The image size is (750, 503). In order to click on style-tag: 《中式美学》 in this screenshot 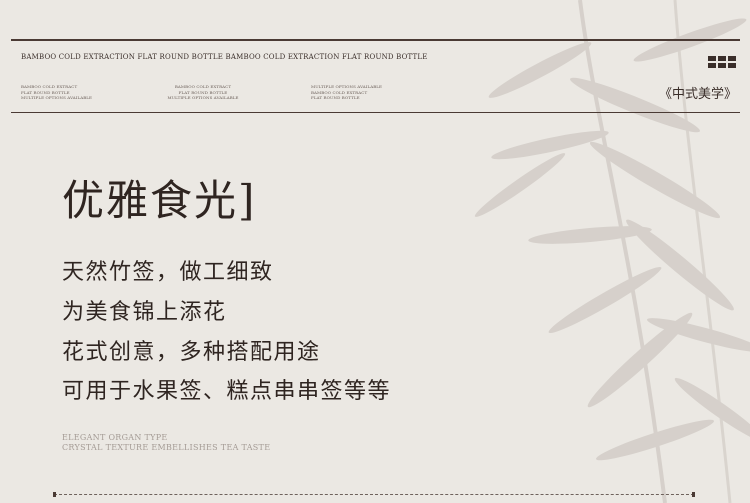, I will do `click(698, 94)`.